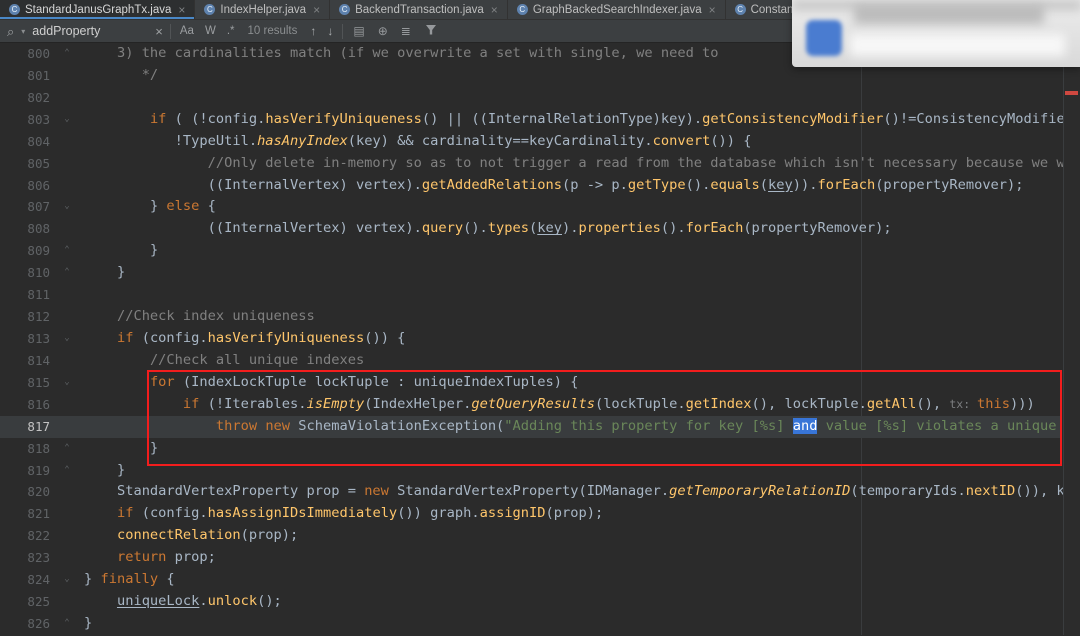 Image resolution: width=1080 pixels, height=636 pixels. What do you see at coordinates (540, 602) in the screenshot?
I see `code-line: 825 uniqueLock.unlock();` at bounding box center [540, 602].